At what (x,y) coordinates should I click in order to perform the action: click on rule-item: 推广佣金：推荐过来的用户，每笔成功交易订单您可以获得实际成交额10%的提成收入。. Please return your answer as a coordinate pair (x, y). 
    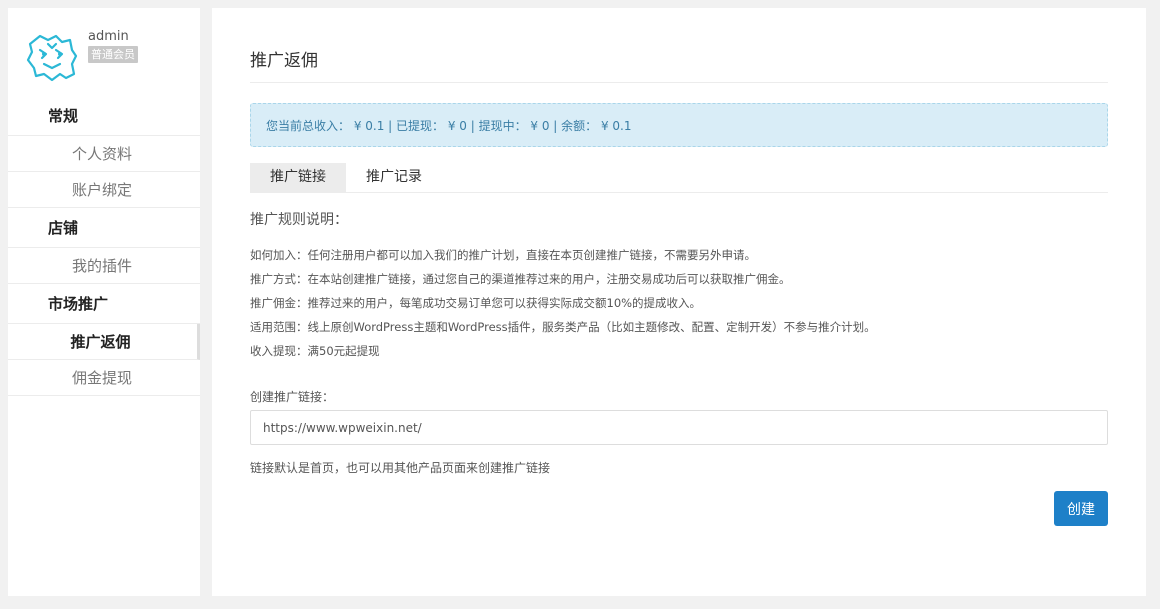
    Looking at the image, I should click on (476, 303).